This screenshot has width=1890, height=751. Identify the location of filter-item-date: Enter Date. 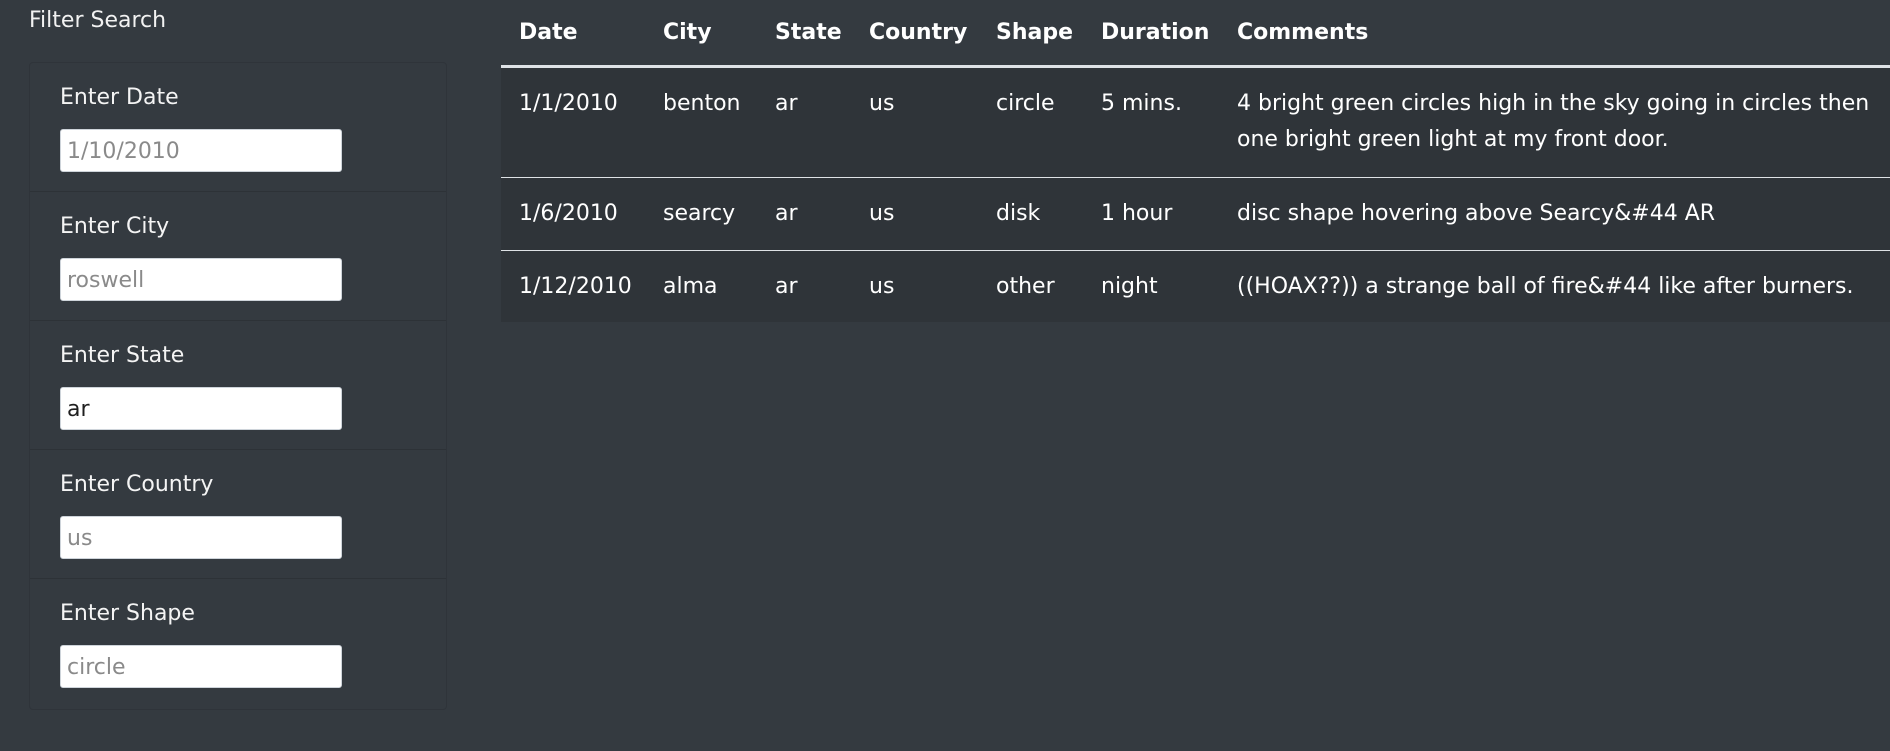
(238, 127).